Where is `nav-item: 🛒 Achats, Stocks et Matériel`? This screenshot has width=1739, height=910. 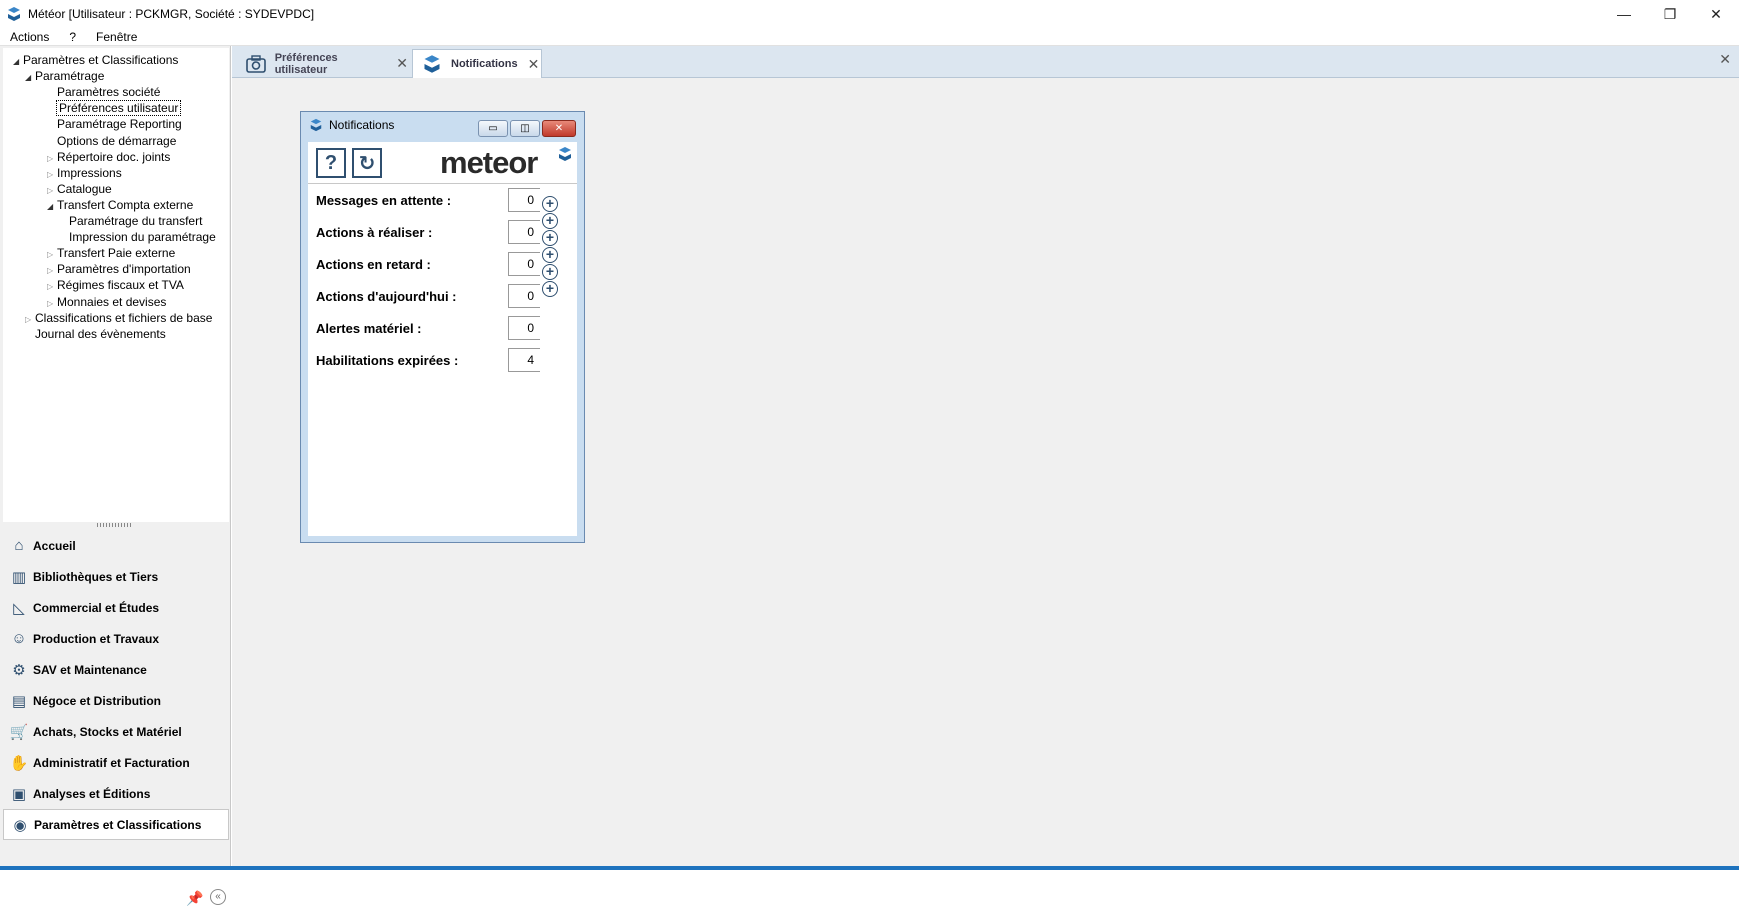 nav-item: 🛒 Achats, Stocks et Matériel is located at coordinates (116, 731).